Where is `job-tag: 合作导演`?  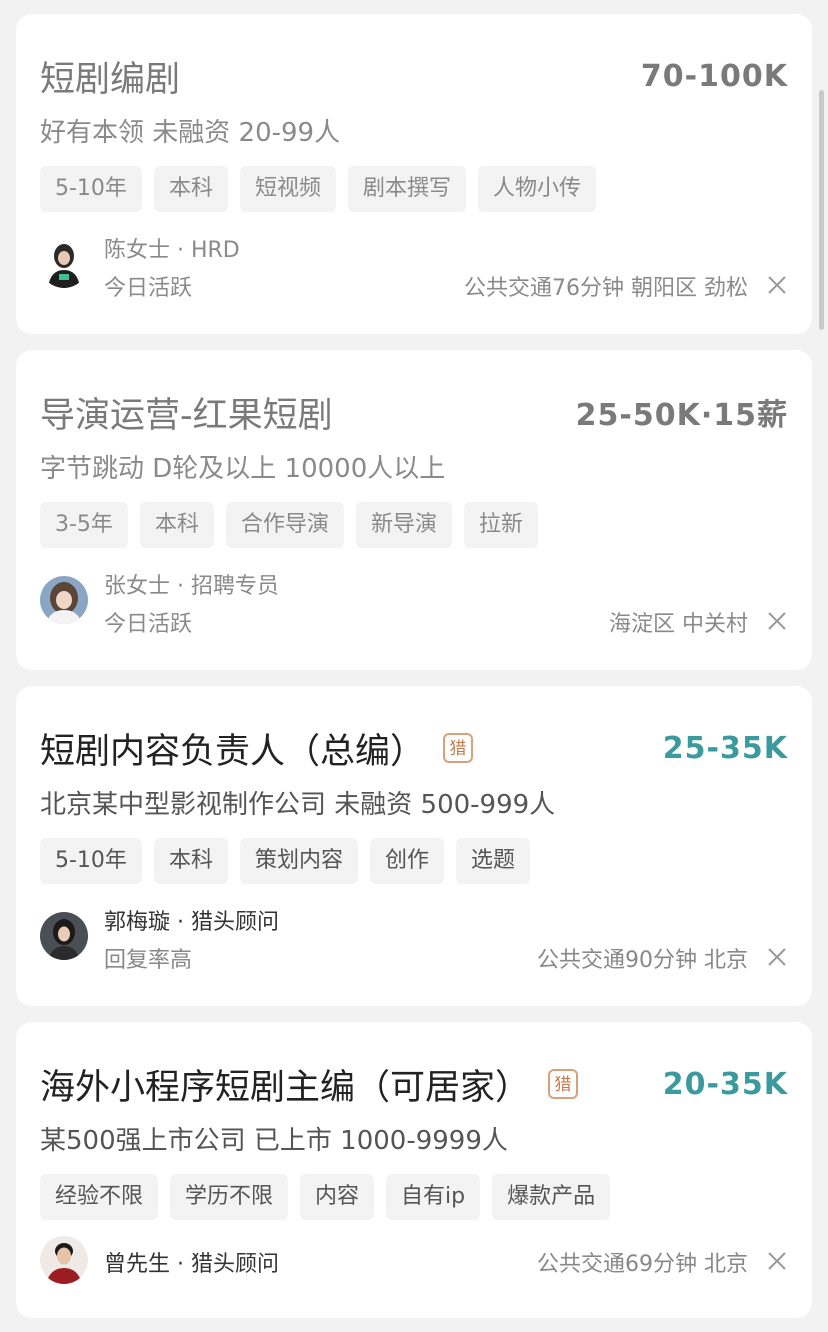
job-tag: 合作导演 is located at coordinates (284, 525).